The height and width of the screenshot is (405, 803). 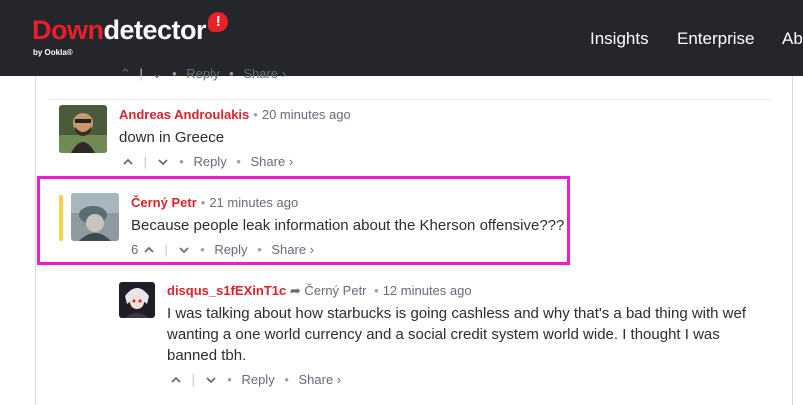 I want to click on comment-meta: Černý Petr • 21 minutes ago, so click(x=215, y=202).